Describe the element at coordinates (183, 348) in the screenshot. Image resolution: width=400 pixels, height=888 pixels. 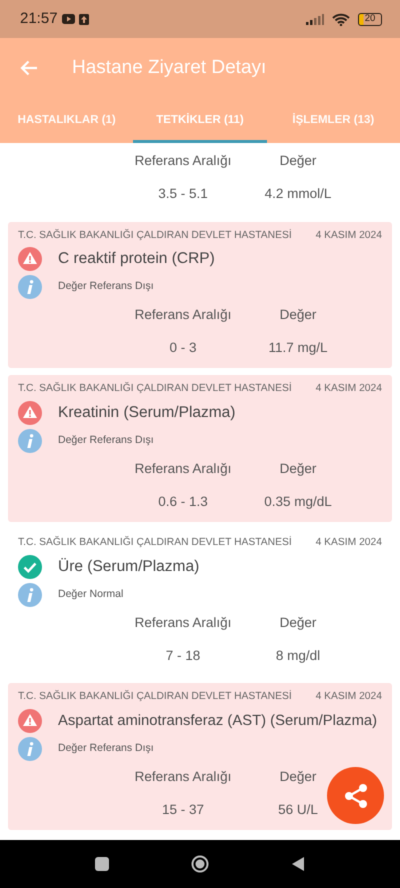
I see `reference-range: 0 - 3` at that location.